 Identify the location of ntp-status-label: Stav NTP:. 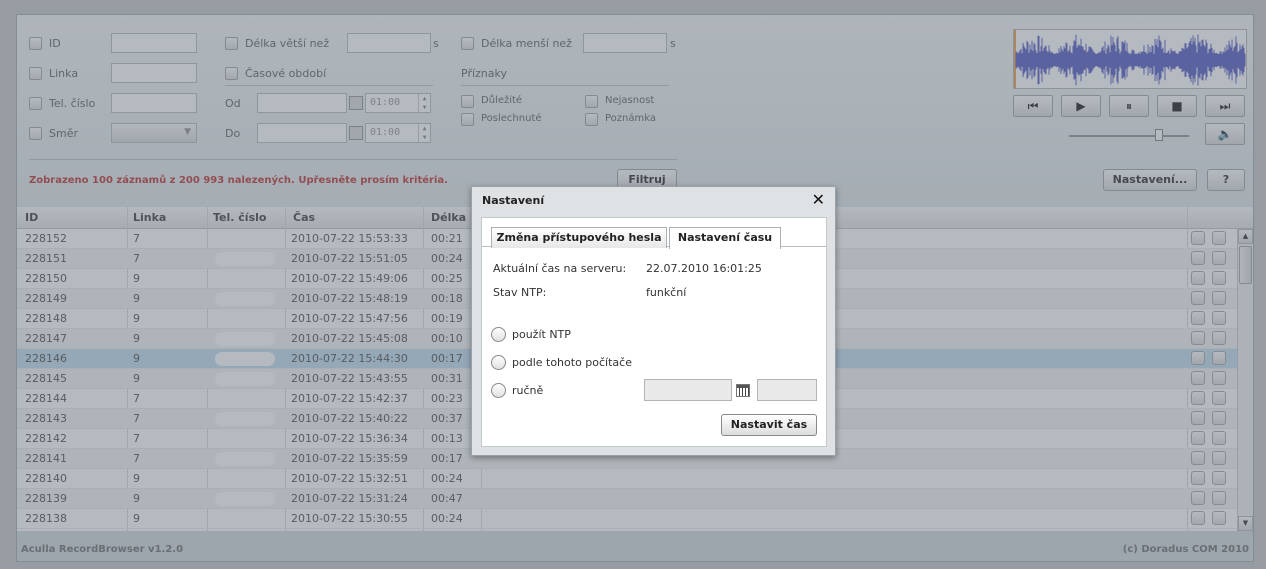
(520, 292).